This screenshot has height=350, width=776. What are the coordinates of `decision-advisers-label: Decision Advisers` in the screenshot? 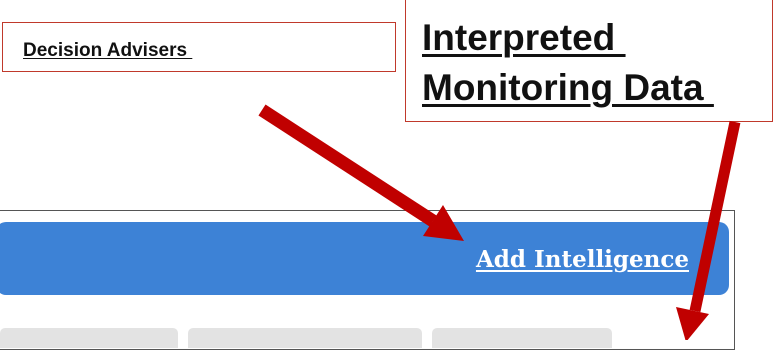 It's located at (108, 50).